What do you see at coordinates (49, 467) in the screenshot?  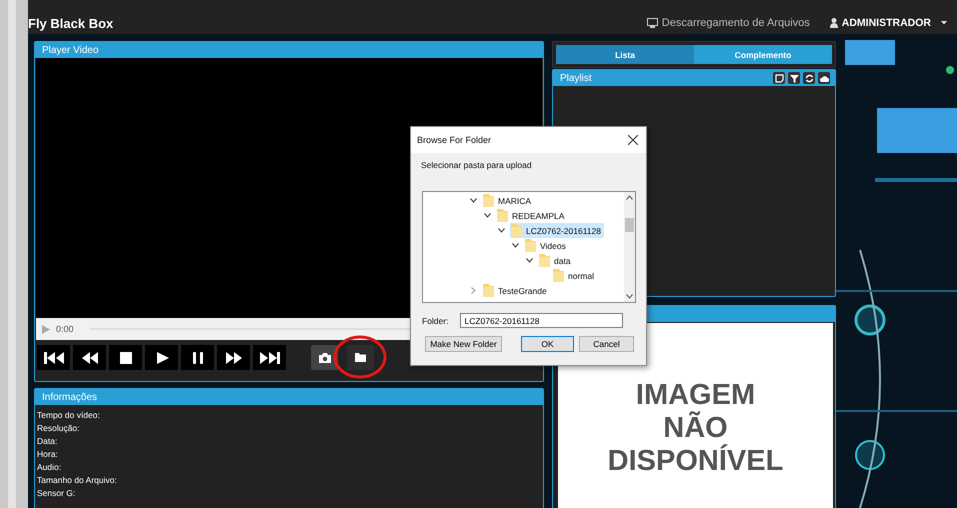 I see `info-label: Audio:` at bounding box center [49, 467].